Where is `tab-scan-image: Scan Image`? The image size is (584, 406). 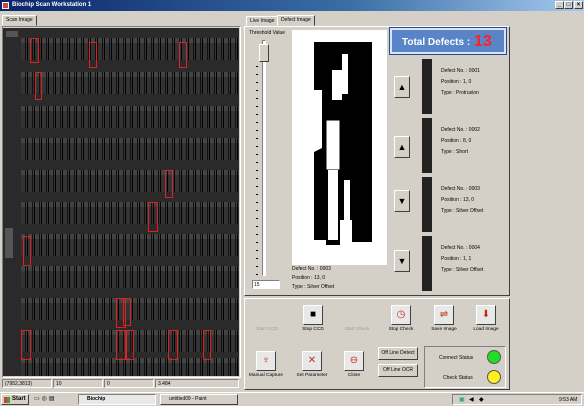
tab-scan-image: Scan Image is located at coordinates (19, 20).